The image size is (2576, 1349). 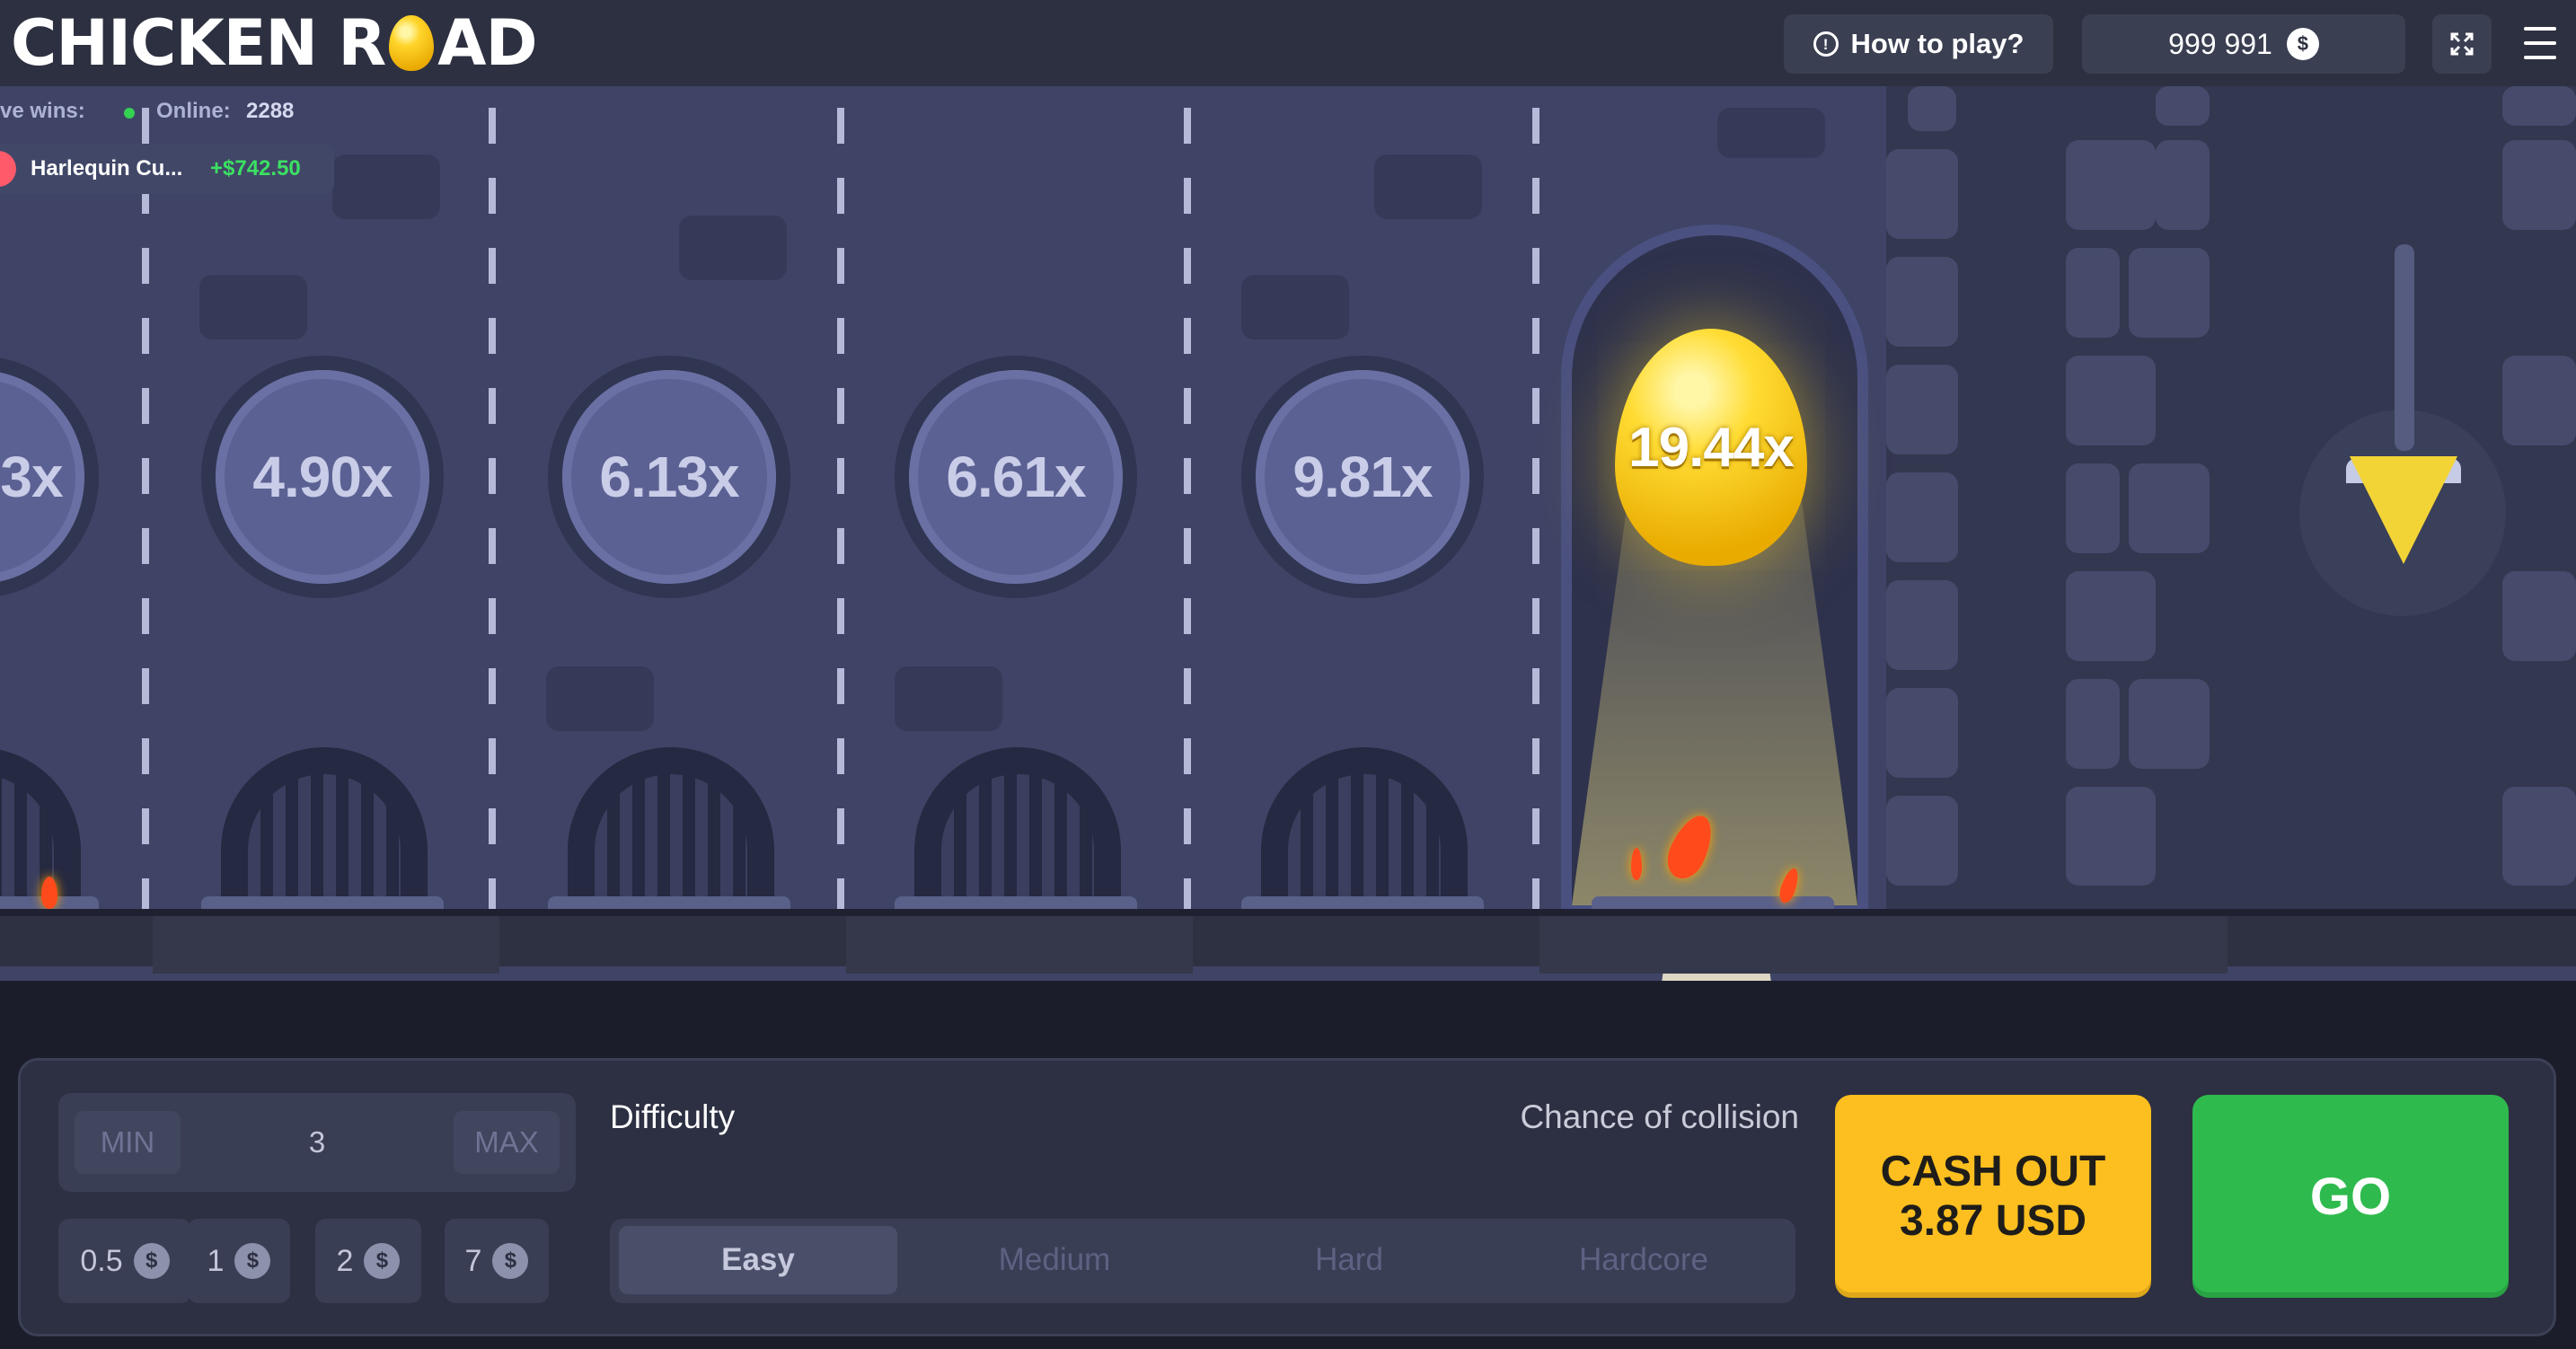 What do you see at coordinates (2462, 44) in the screenshot?
I see `fullscreen-button` at bounding box center [2462, 44].